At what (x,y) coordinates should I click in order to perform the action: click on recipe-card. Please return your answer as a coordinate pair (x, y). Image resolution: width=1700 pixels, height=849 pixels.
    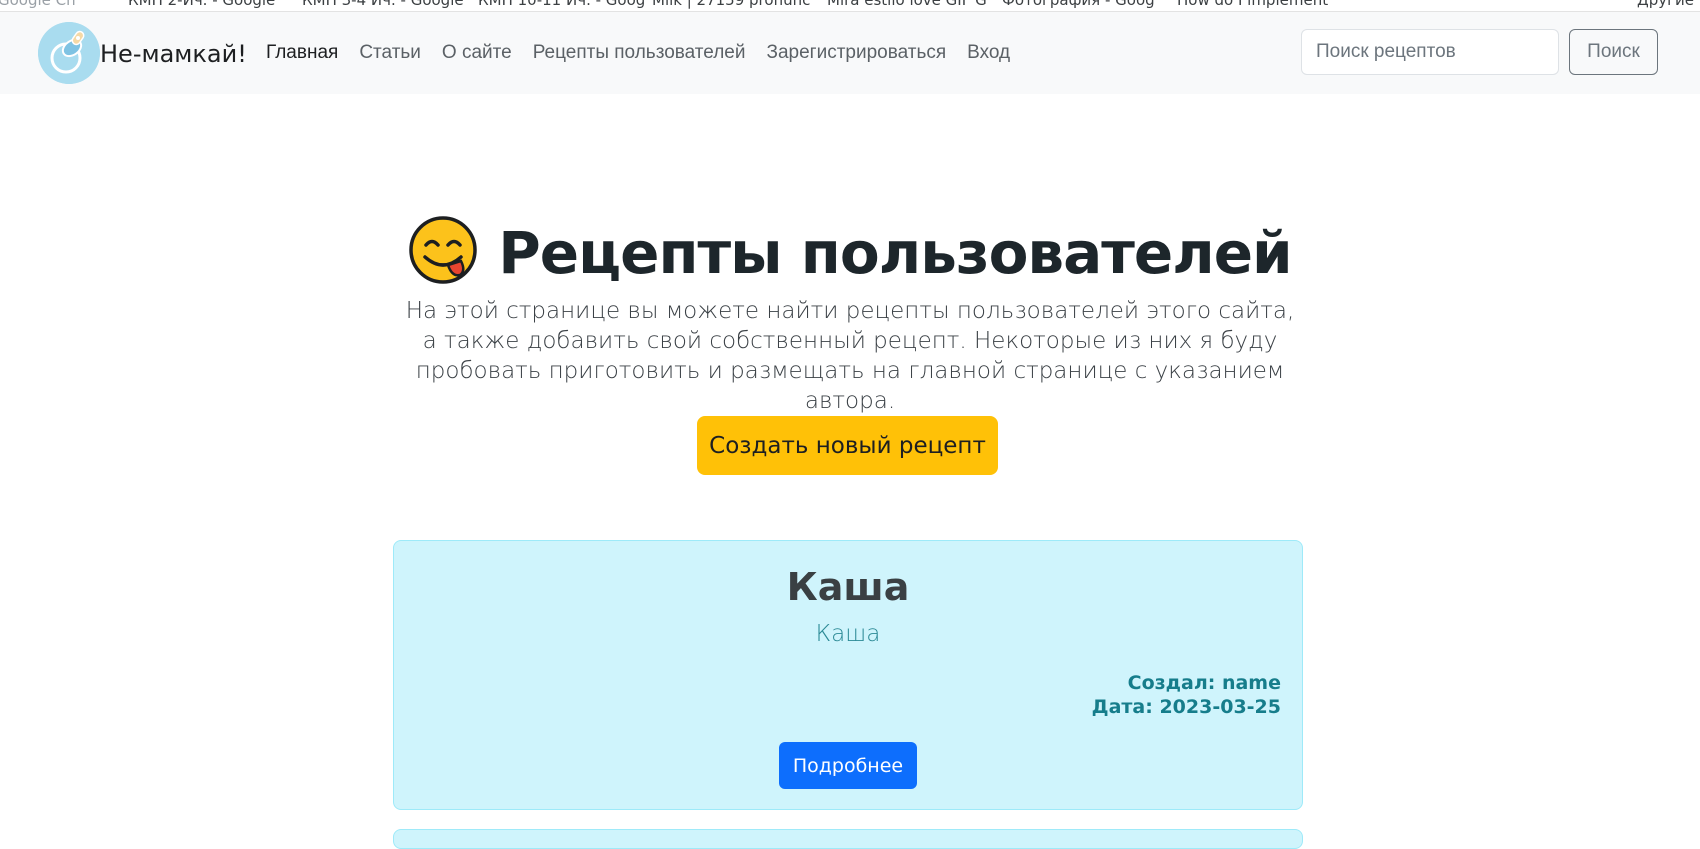
    Looking at the image, I should click on (848, 839).